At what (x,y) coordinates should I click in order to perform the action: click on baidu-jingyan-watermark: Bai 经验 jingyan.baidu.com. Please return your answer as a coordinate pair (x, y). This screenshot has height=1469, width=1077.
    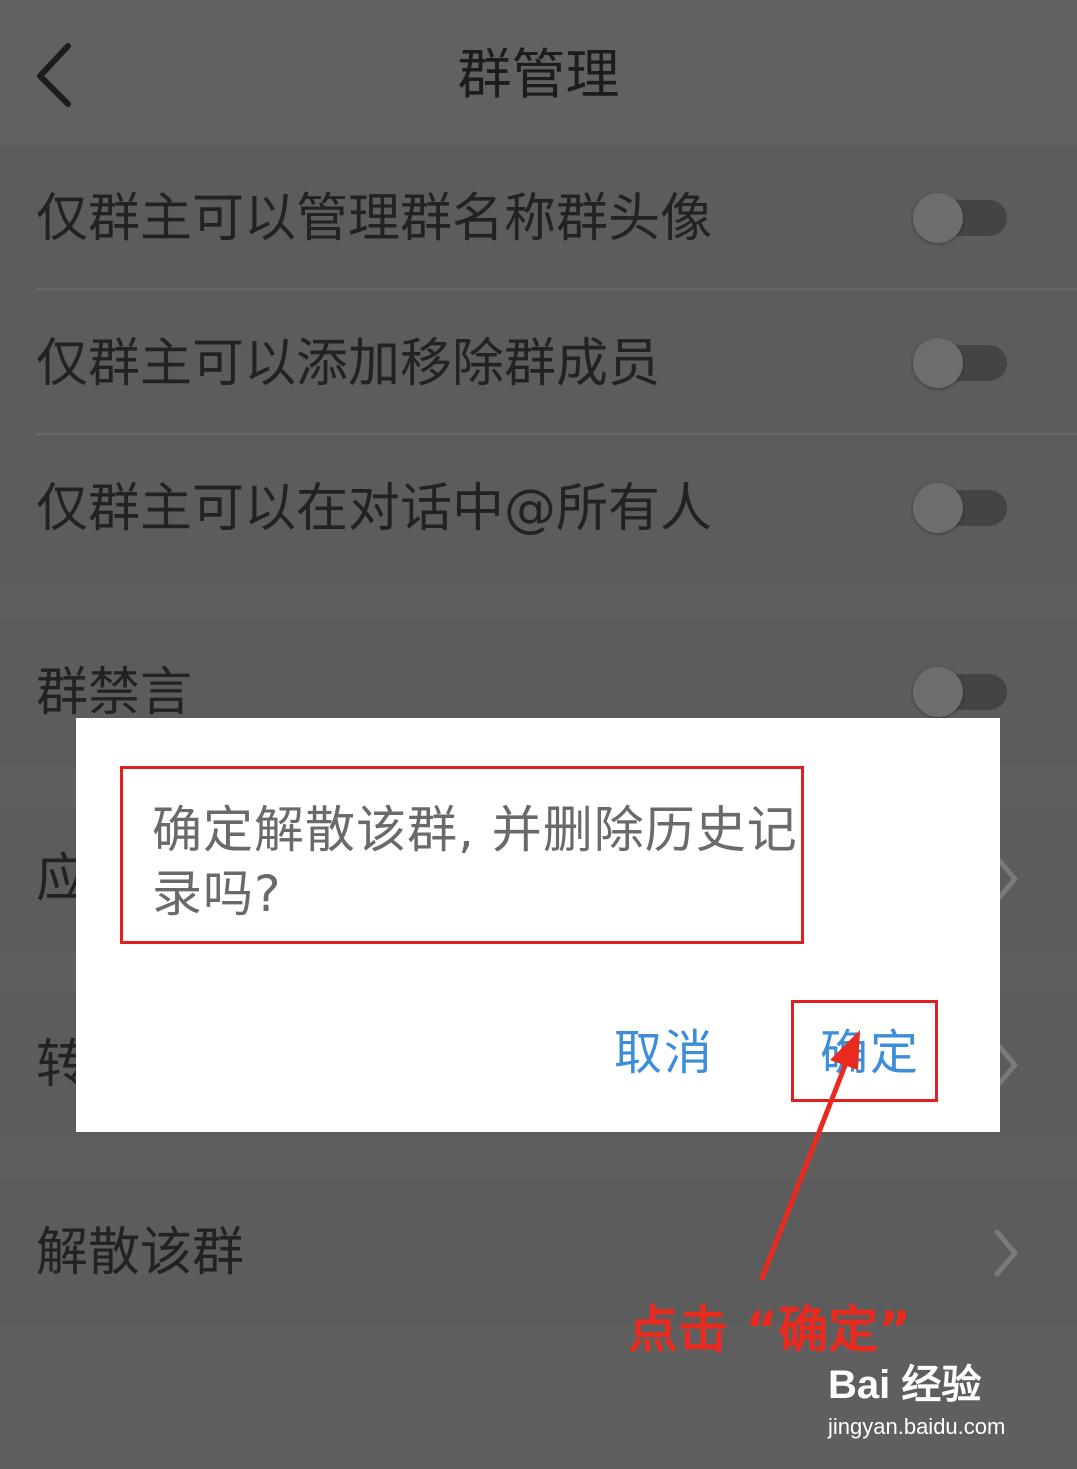
    Looking at the image, I should click on (928, 1402).